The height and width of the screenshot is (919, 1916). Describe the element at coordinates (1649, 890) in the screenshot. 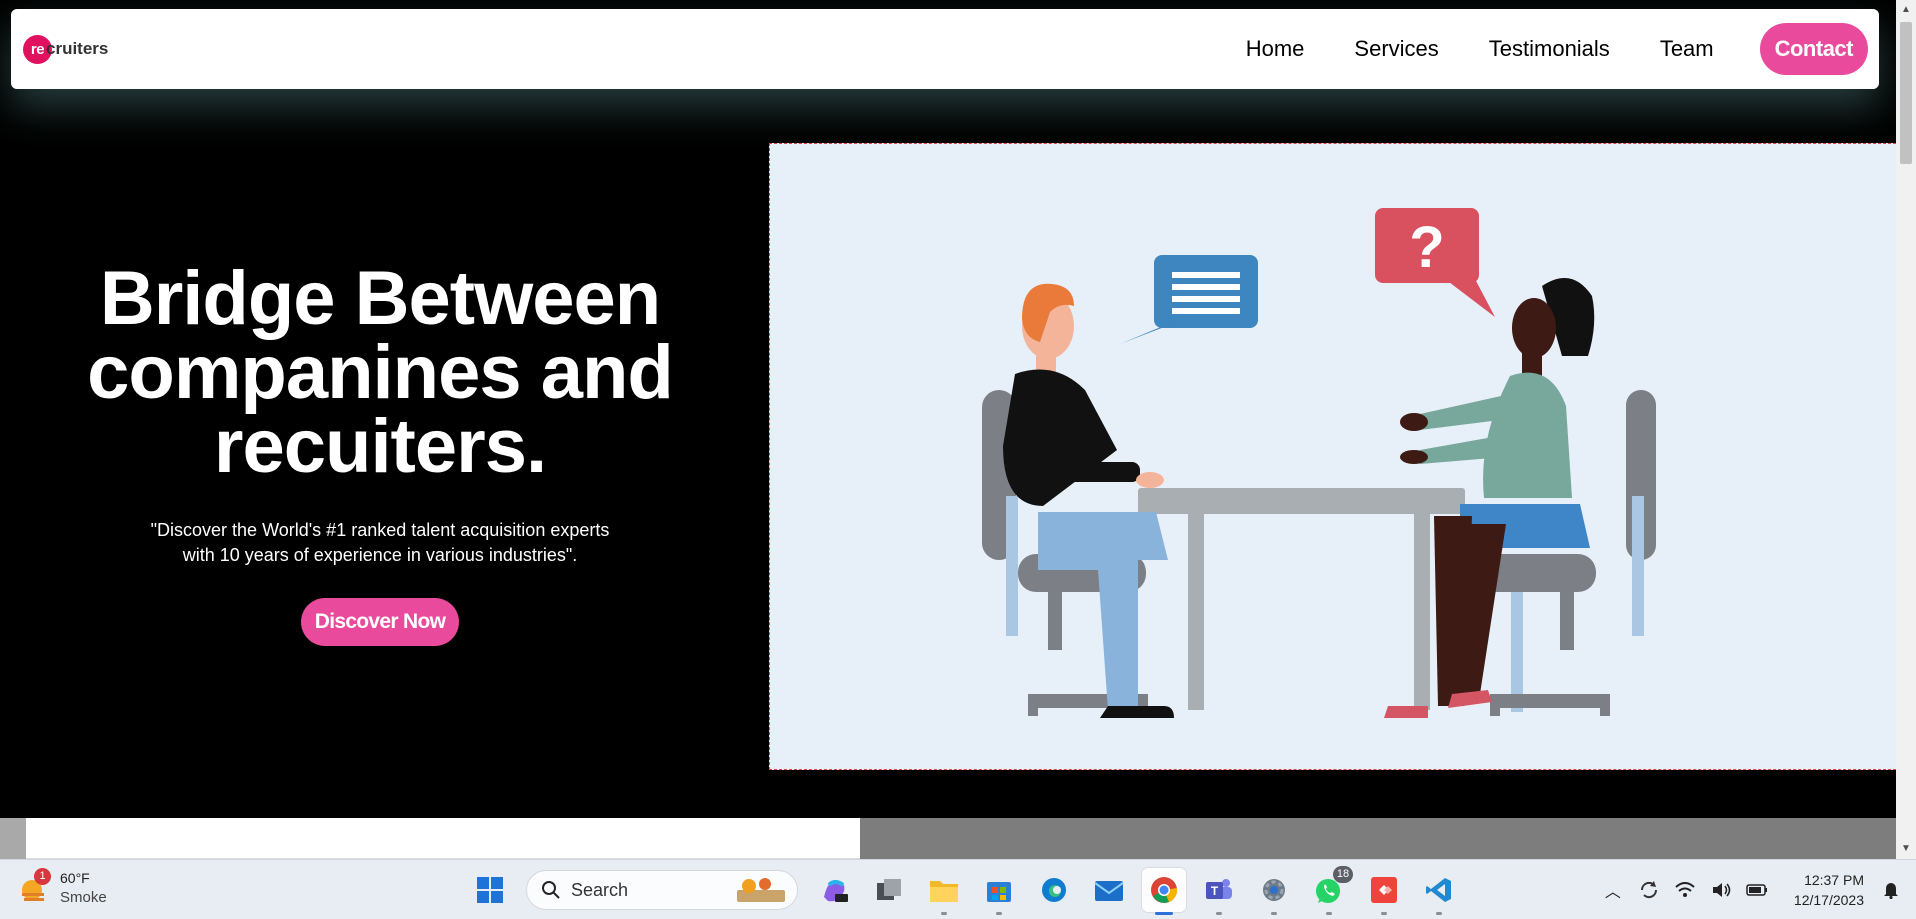

I see `sync-icon` at that location.